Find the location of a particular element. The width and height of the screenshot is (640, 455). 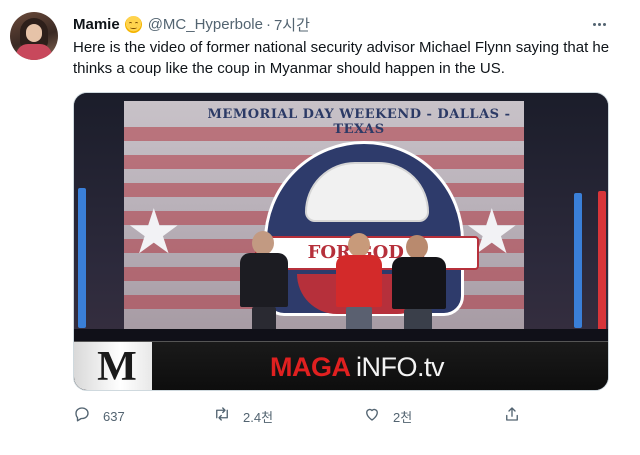

retweet-count: 2.4천 is located at coordinates (258, 417).